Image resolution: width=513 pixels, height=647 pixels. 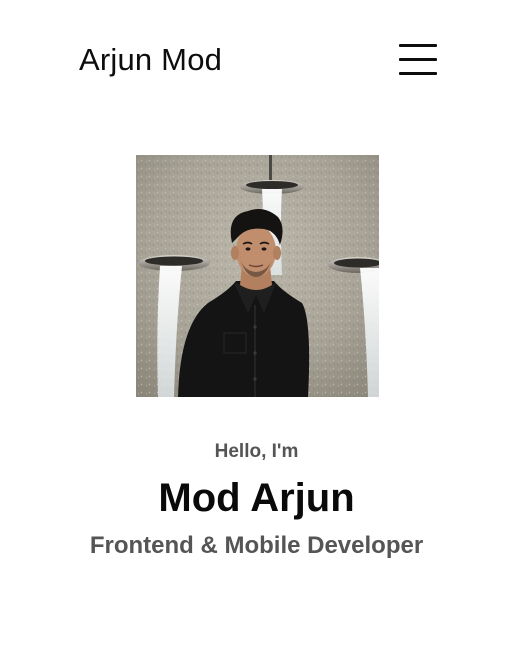 I want to click on brand-name: Arjun Mod, so click(x=150, y=60).